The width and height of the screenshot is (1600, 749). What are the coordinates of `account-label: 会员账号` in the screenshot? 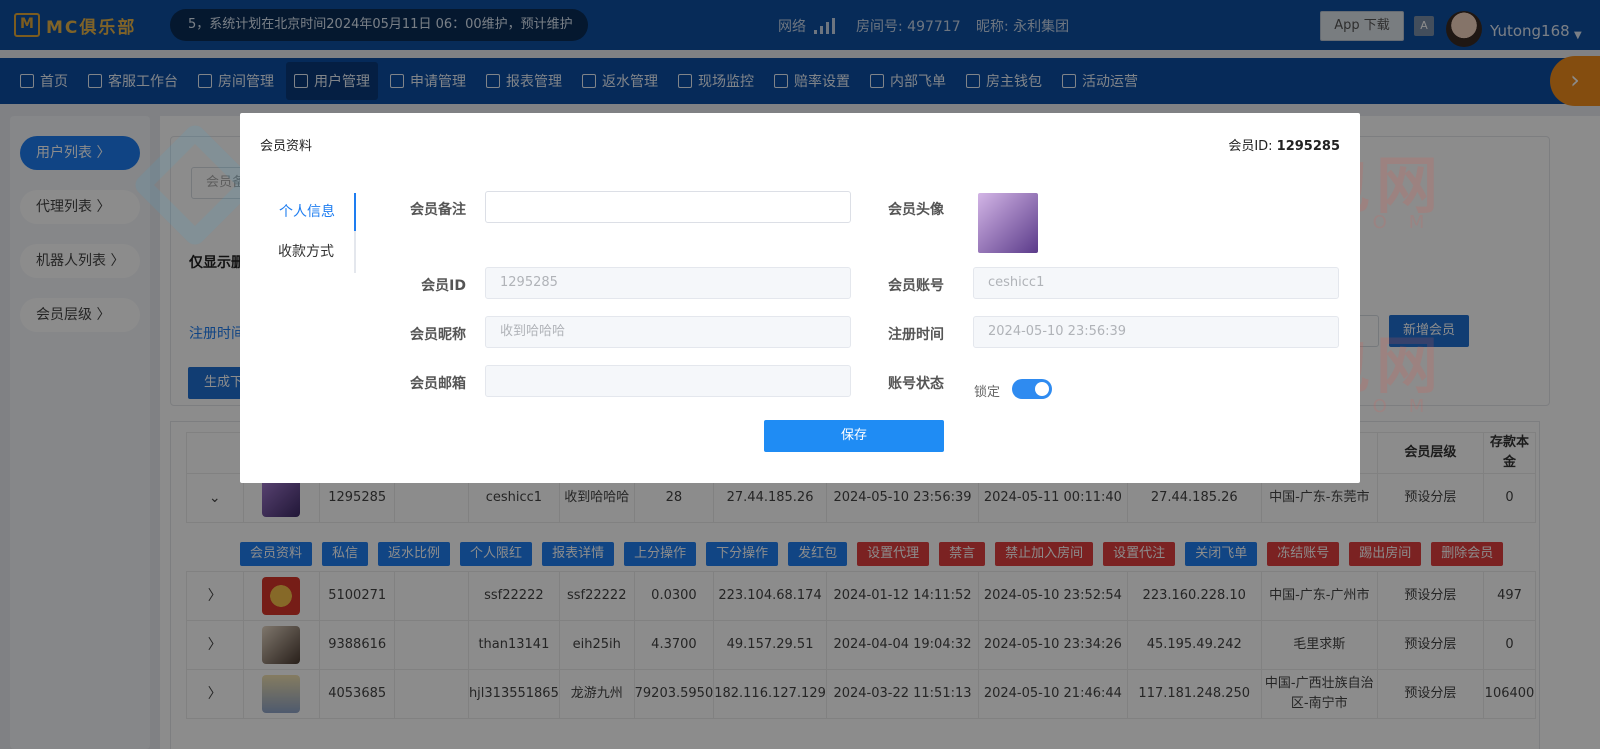 It's located at (916, 286).